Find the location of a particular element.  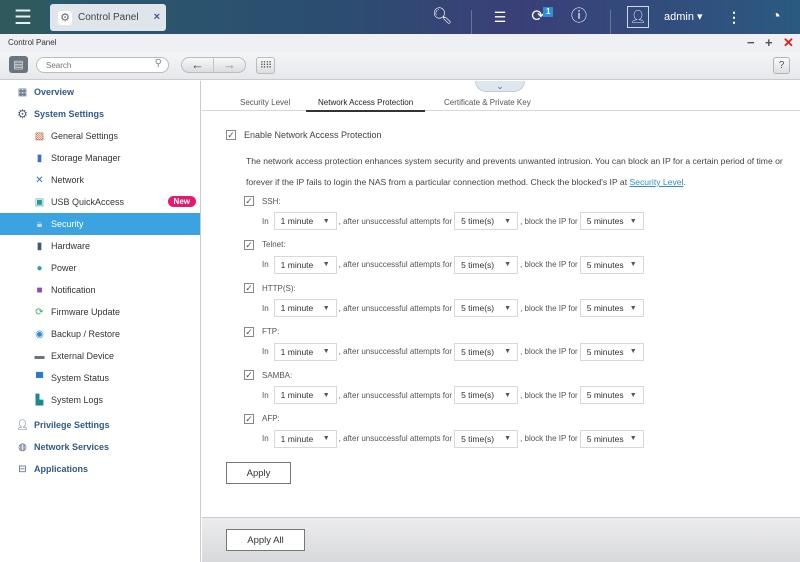

sidebar-item-system-settings: ⚙ System Settings is located at coordinates (100, 114).